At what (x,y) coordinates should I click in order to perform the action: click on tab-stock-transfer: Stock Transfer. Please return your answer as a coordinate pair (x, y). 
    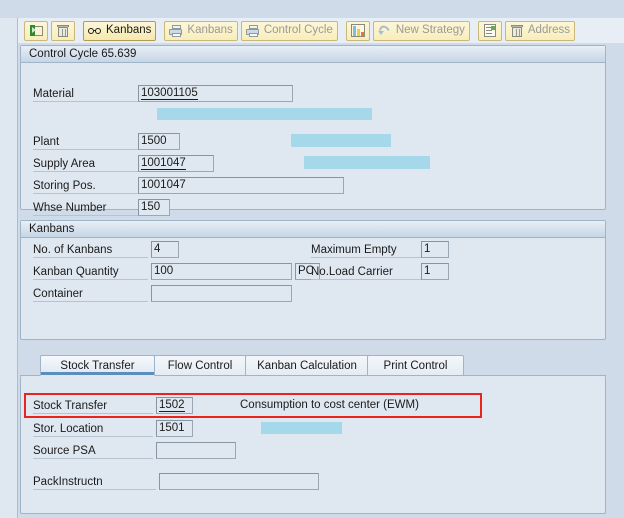
    Looking at the image, I should click on (97, 365).